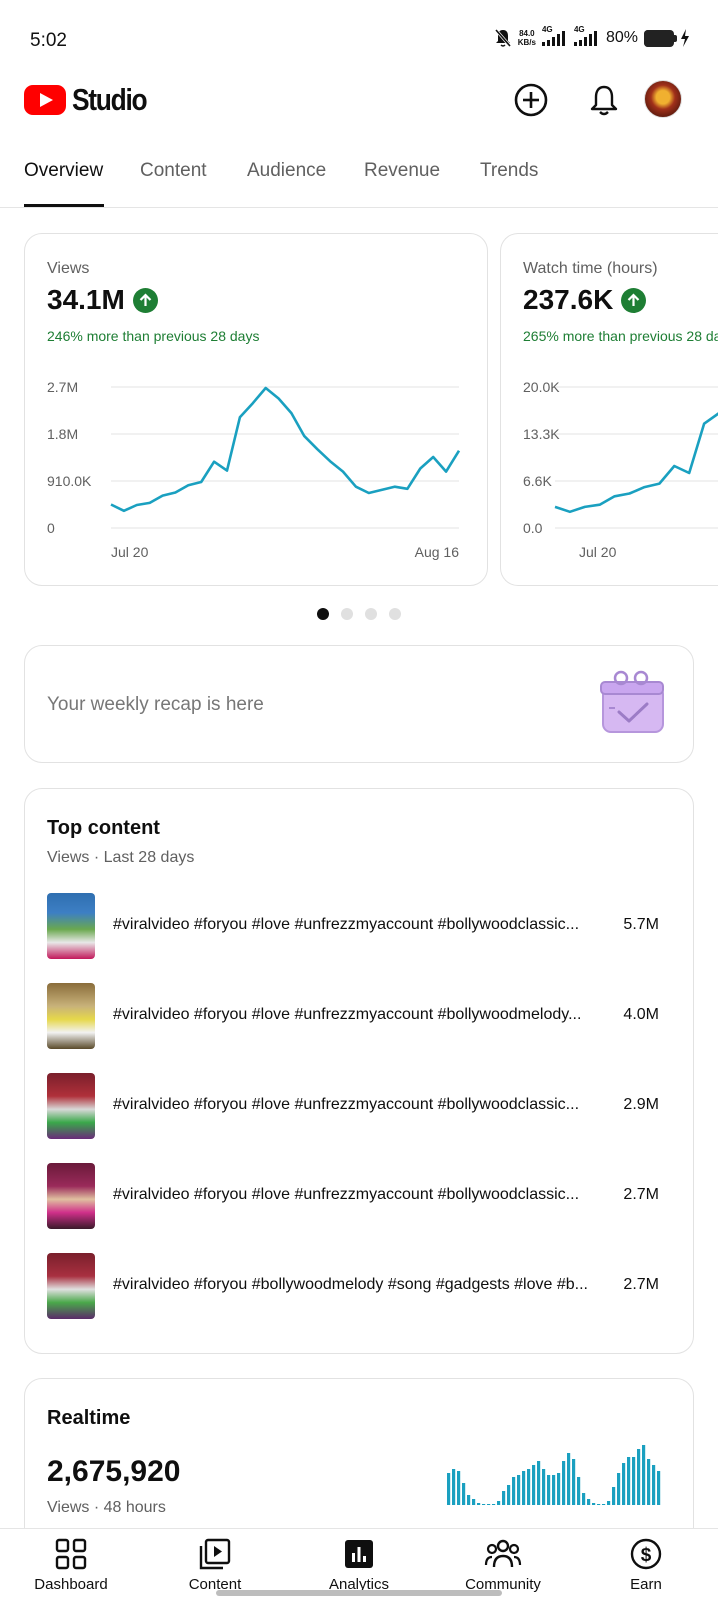 The width and height of the screenshot is (718, 1600). I want to click on carousel-dots, so click(359, 614).